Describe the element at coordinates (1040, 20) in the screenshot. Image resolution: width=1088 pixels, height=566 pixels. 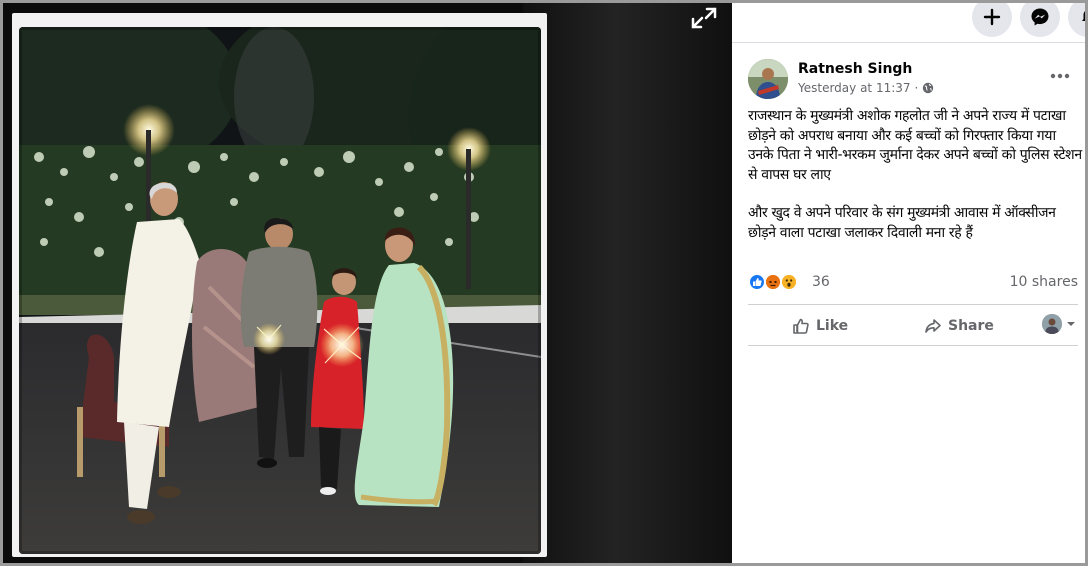
I see `messenger-icon` at that location.